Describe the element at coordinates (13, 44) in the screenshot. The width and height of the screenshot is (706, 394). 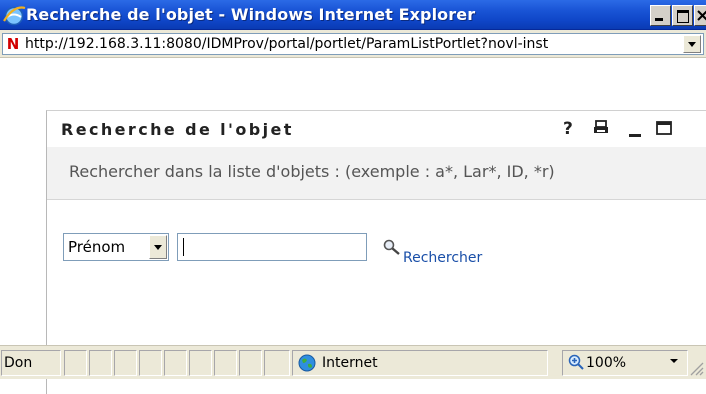
I see `novell-icon: N` at that location.